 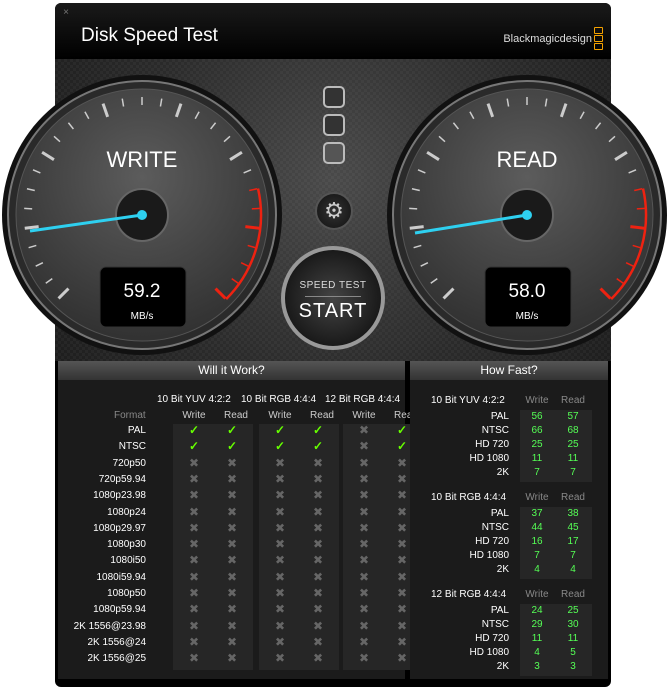 What do you see at coordinates (333, 31) in the screenshot?
I see `title-bar: × Disk Speed Test Blackmagicdesign` at bounding box center [333, 31].